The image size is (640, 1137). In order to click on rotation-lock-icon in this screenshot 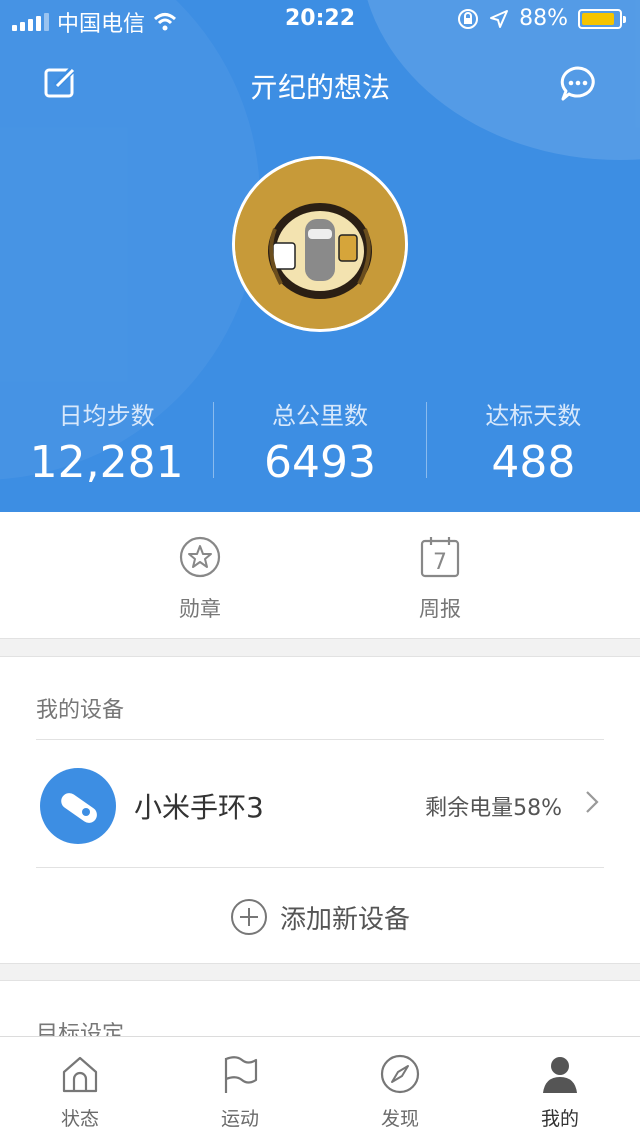, I will do `click(468, 18)`.